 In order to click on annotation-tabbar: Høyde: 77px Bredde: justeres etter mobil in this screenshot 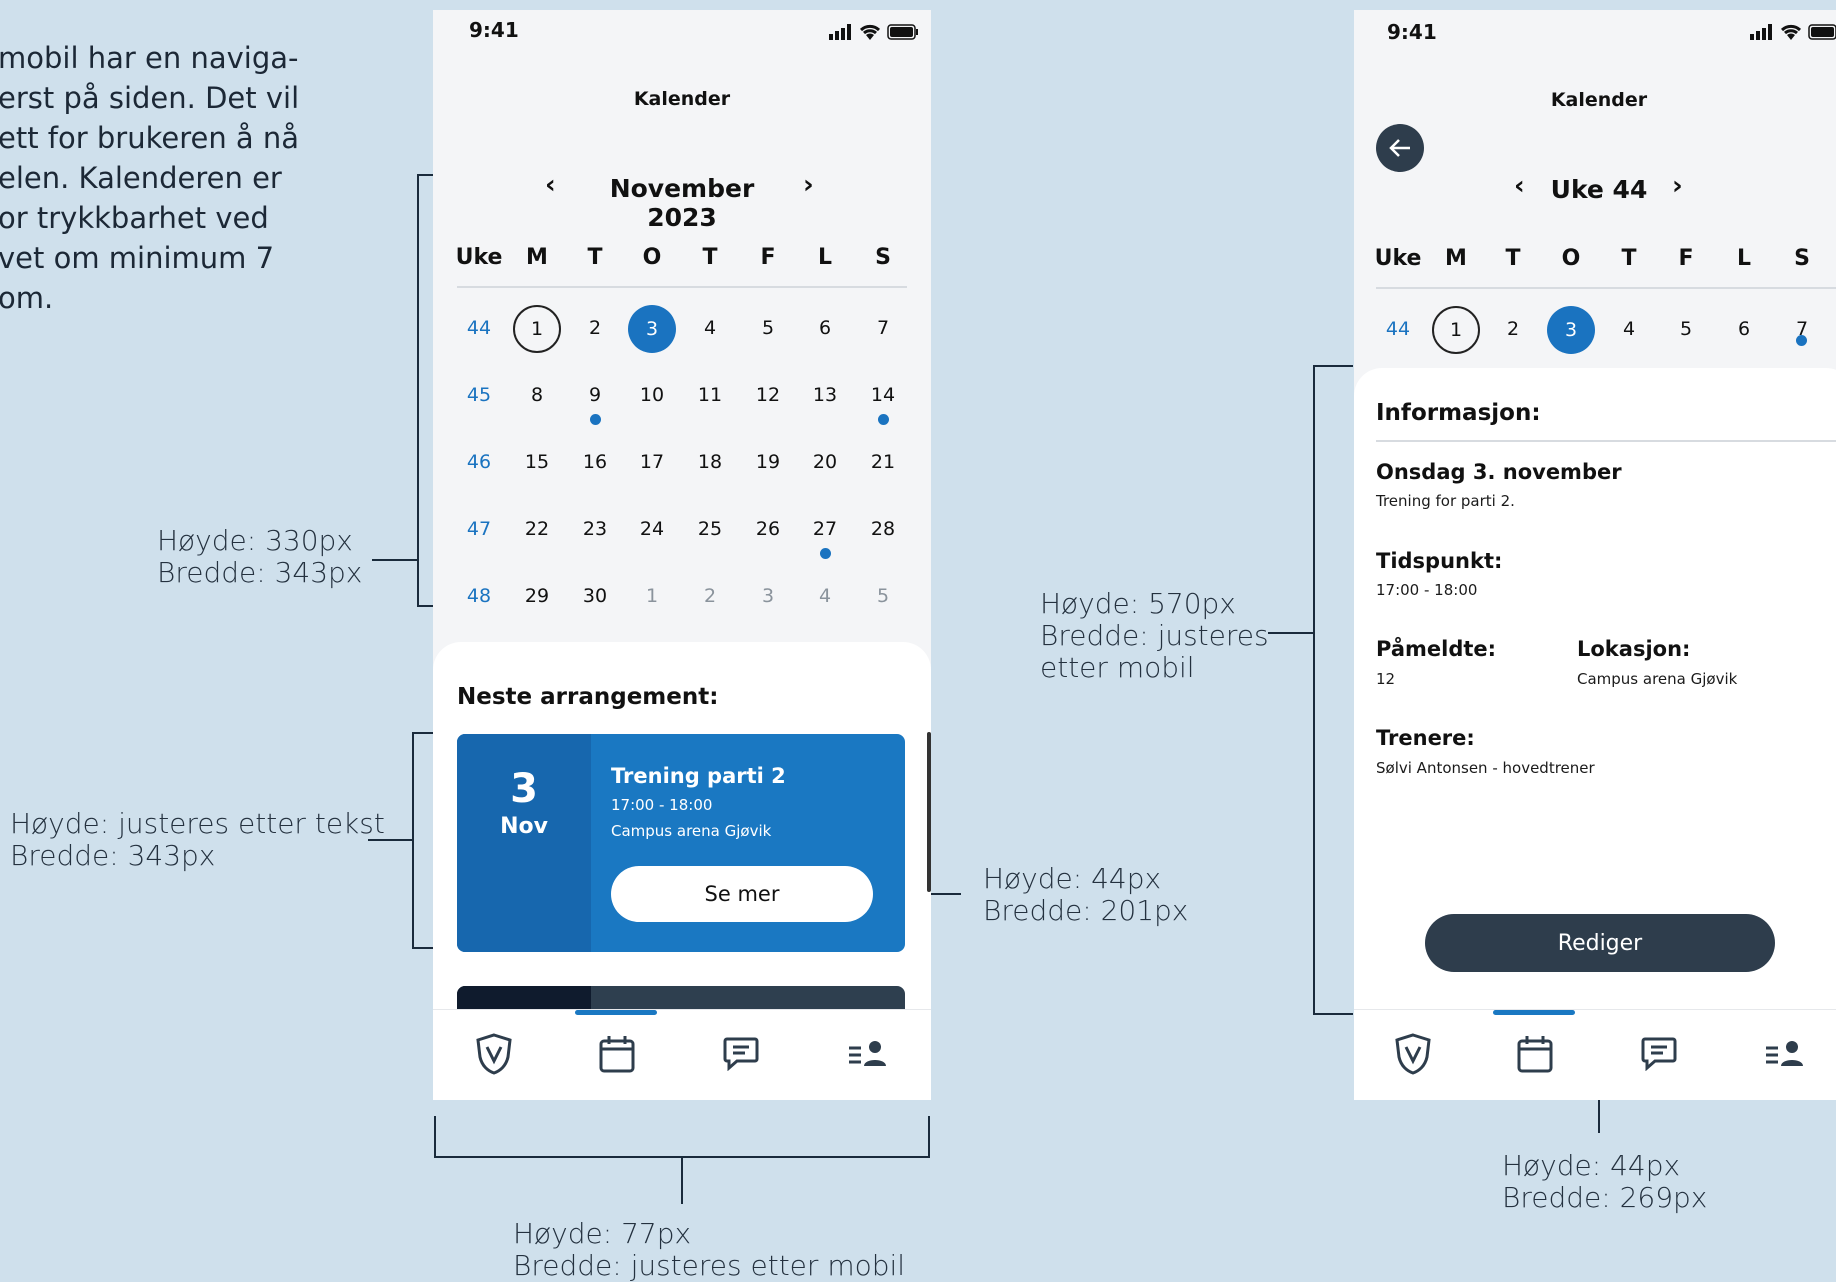, I will do `click(709, 1250)`.